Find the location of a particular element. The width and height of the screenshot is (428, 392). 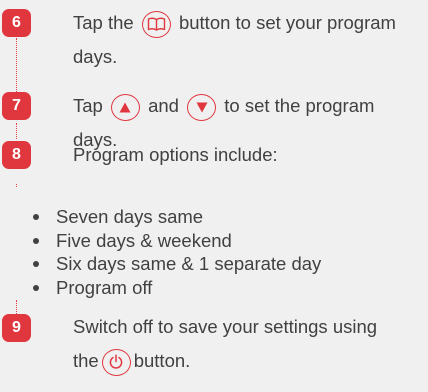

step-6-text: Tap the button to set your program days. is located at coordinates (248, 40).